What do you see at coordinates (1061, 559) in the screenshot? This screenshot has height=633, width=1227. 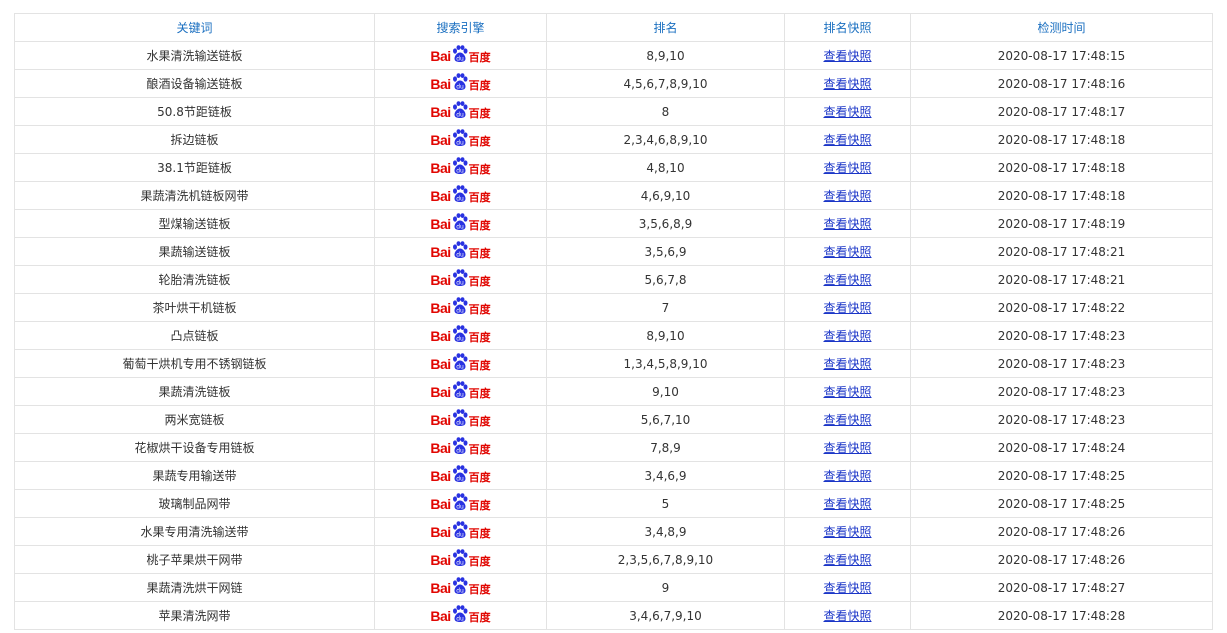 I see `check-time-cell: 2020-08-17 17:48:26` at bounding box center [1061, 559].